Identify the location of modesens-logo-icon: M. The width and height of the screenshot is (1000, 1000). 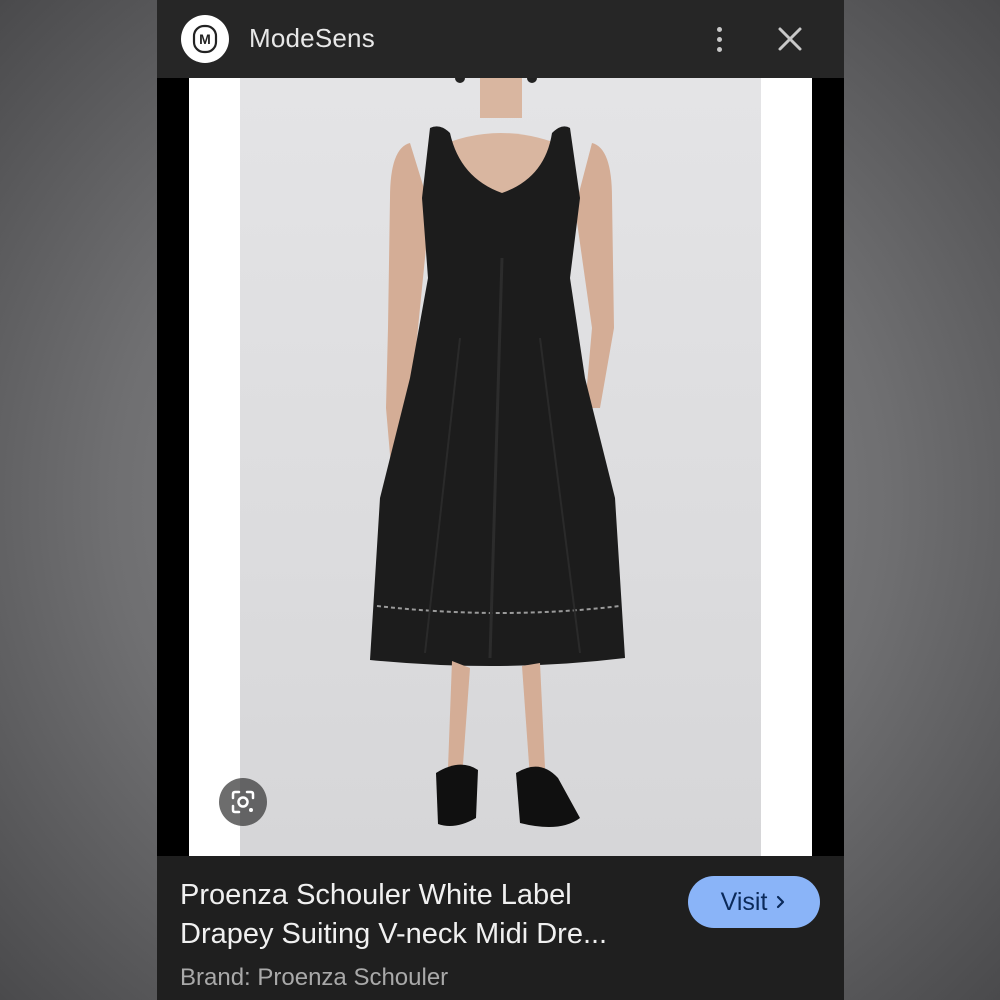
(205, 39).